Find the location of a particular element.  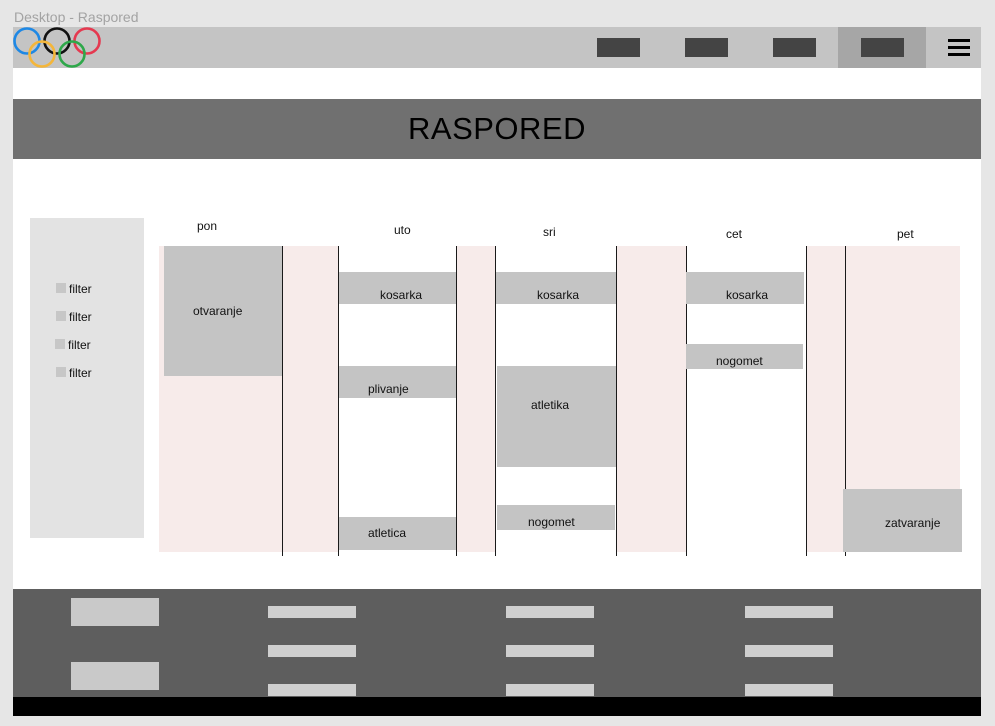

event-atletika: atletika is located at coordinates (556, 416).